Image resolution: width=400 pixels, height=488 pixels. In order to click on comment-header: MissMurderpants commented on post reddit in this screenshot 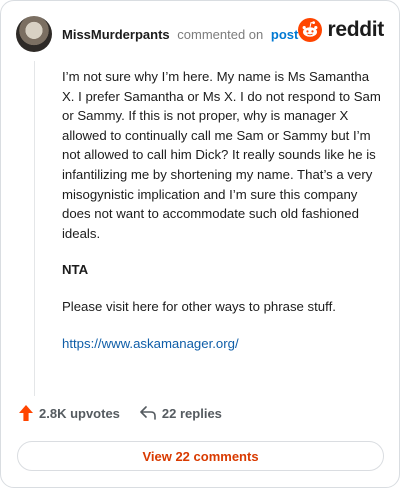, I will do `click(200, 34)`.